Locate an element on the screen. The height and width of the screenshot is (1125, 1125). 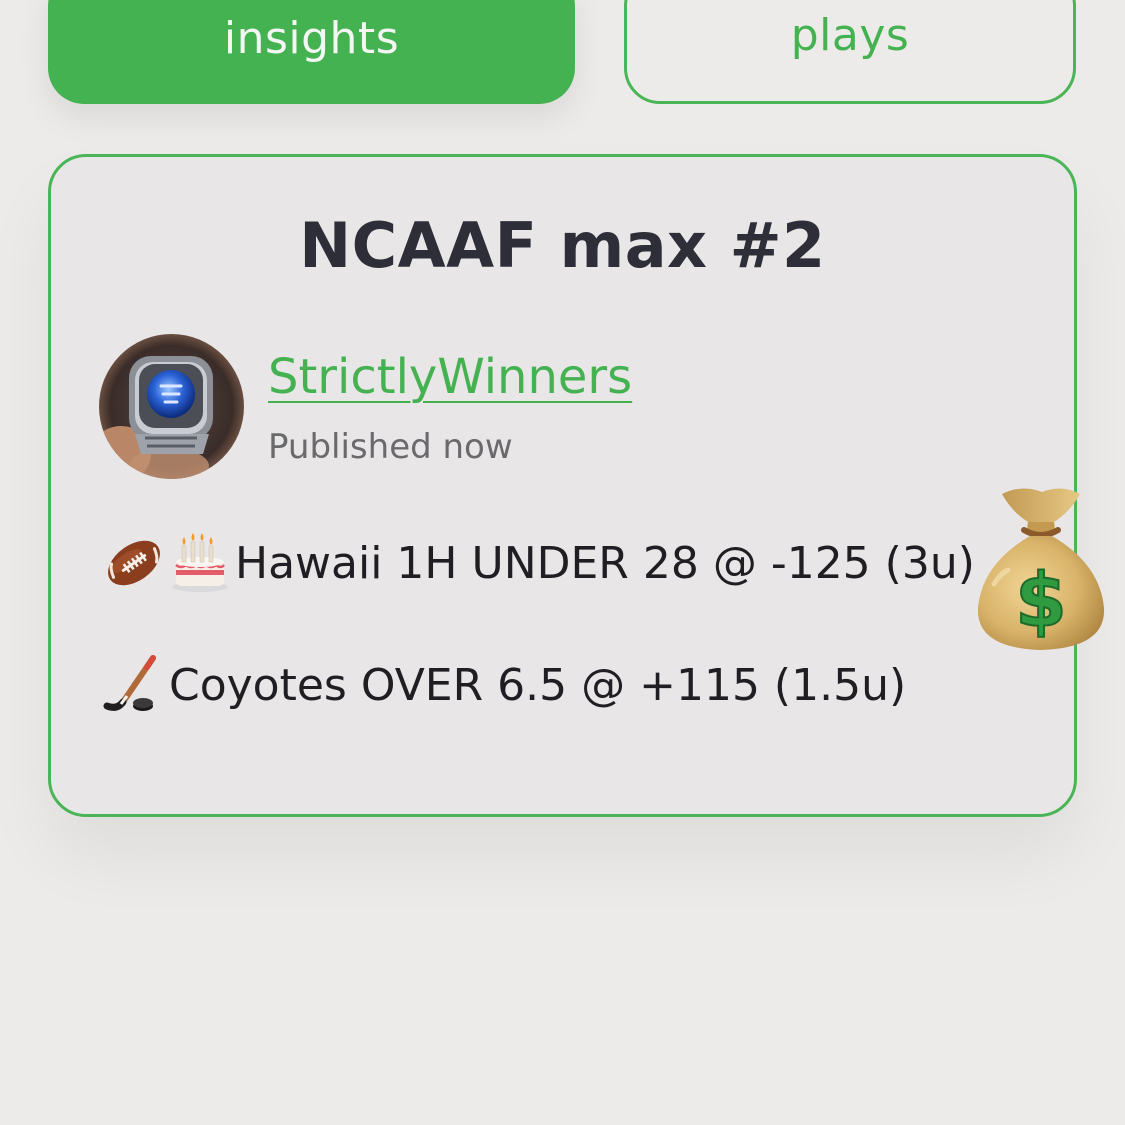
tab-plays-label: plays is located at coordinates (850, 35).